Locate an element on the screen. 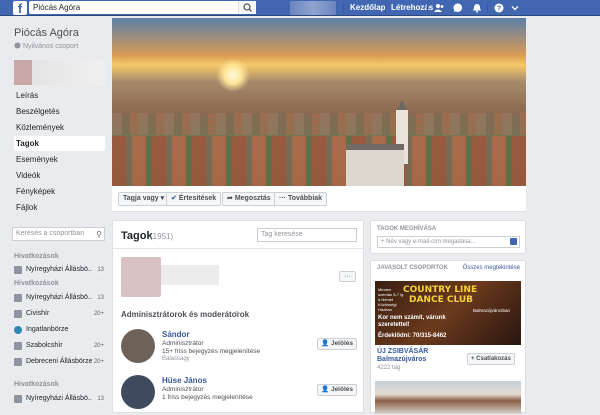 This screenshot has height=415, width=600. sidebar-item-files: Fájlok is located at coordinates (59, 207).